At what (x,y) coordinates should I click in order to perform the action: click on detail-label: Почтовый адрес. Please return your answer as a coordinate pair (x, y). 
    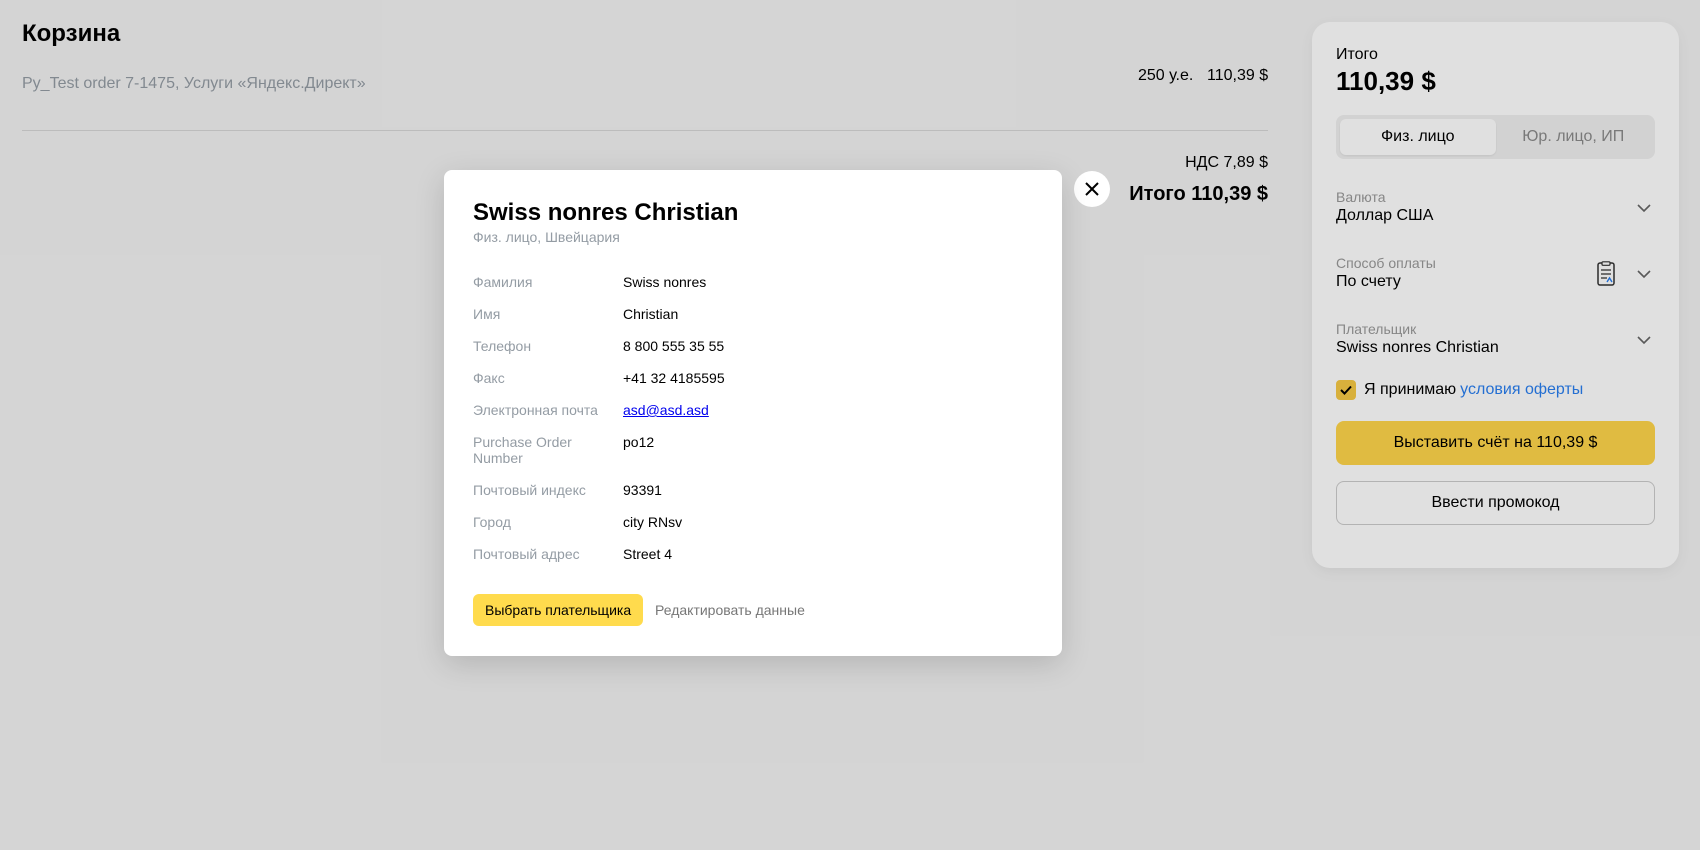
    Looking at the image, I should click on (526, 554).